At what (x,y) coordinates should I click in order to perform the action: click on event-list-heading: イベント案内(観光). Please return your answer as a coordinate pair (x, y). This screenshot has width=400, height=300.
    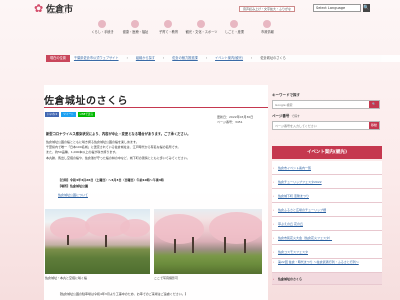
    Looking at the image, I should click on (327, 152).